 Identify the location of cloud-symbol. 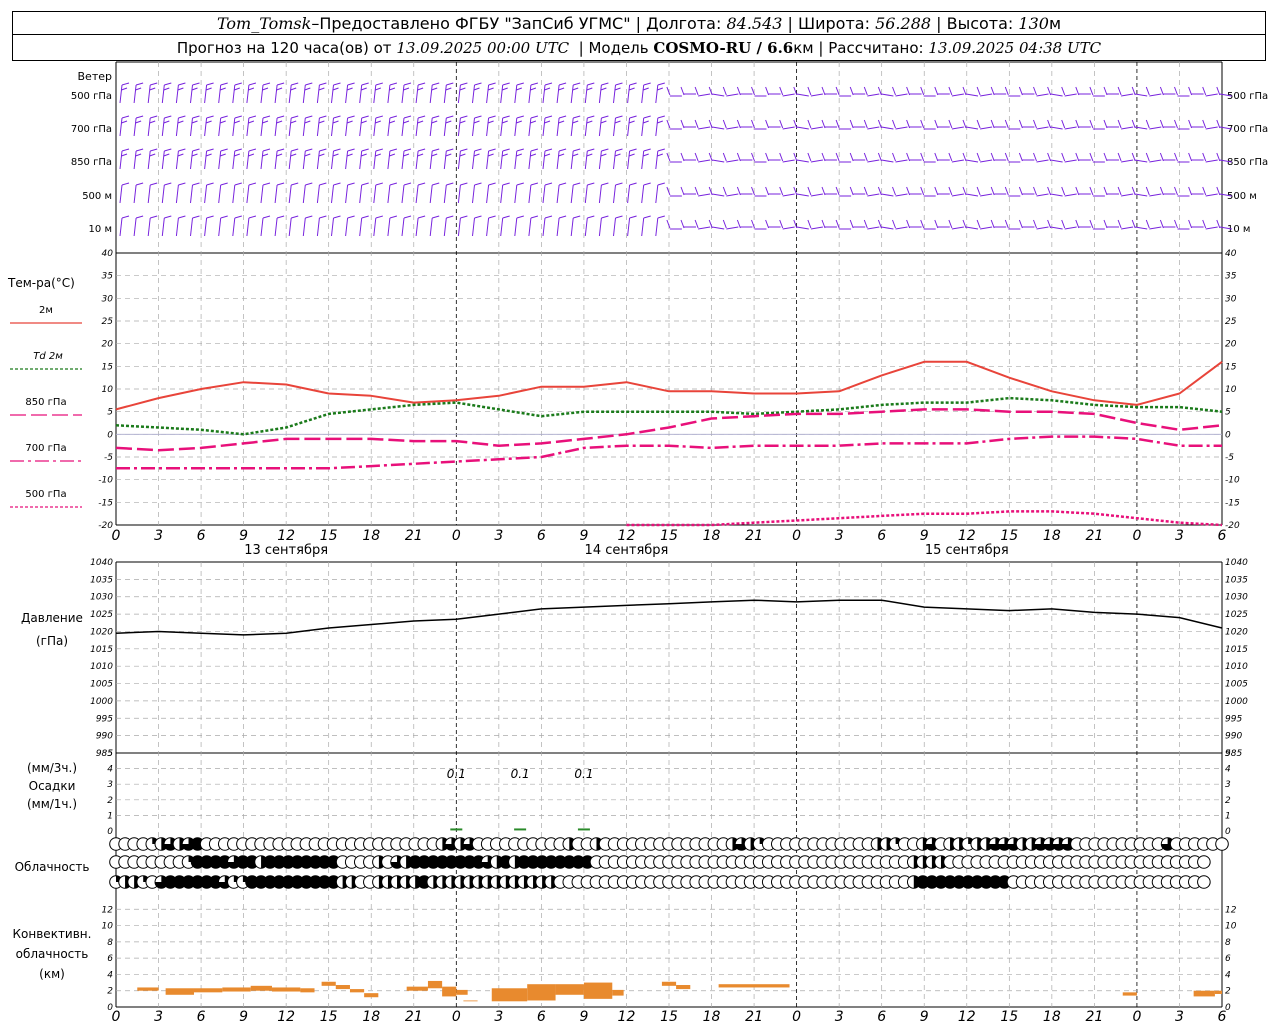
(1204, 862).